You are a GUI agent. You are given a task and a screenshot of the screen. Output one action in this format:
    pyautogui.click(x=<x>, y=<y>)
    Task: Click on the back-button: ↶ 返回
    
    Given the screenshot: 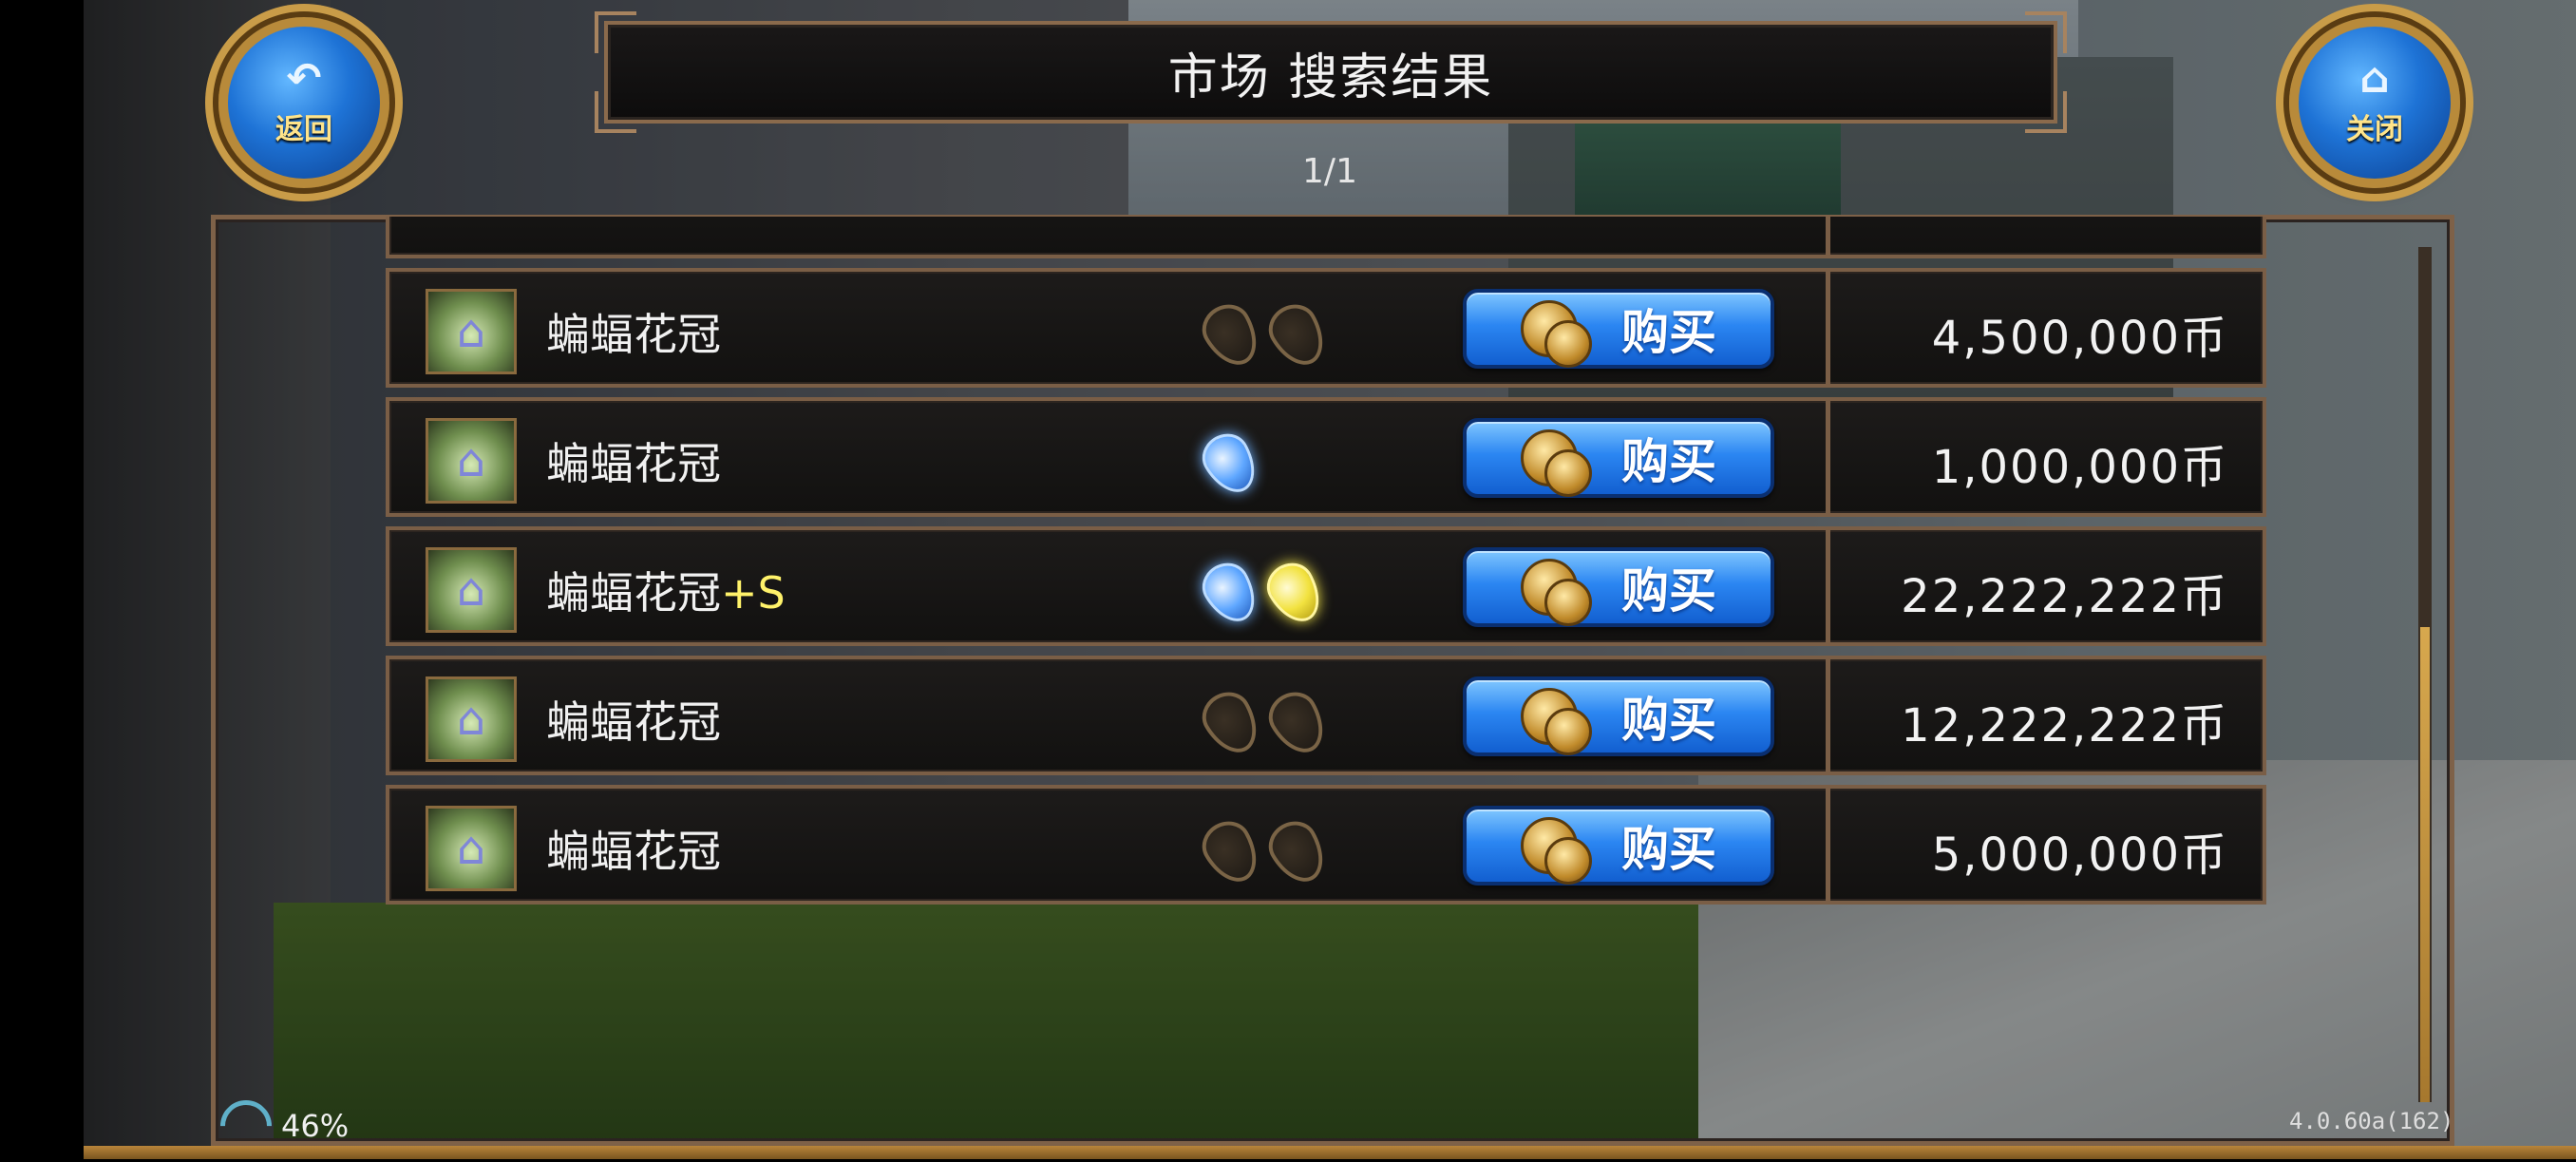 What is the action you would take?
    pyautogui.click(x=303, y=102)
    